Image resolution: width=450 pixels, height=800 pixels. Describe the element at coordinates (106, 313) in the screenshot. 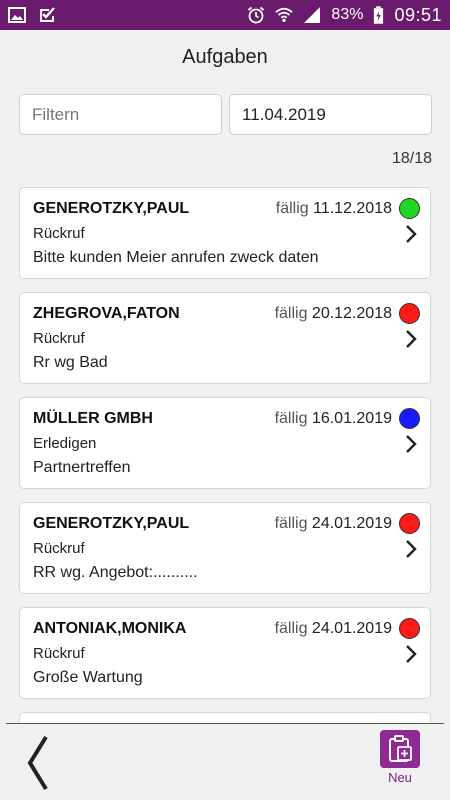

I see `task-customer-name: ZHEGROVA,FATON` at that location.